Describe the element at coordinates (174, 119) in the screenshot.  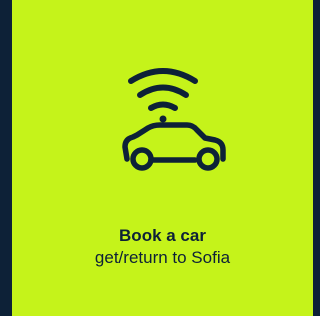
I see `connected-car-icon` at that location.